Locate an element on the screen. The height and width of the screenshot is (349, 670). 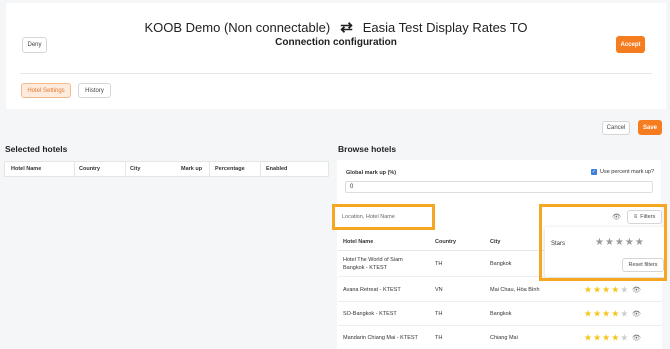
browse-hotels-title: Browse hotels is located at coordinates (367, 149).